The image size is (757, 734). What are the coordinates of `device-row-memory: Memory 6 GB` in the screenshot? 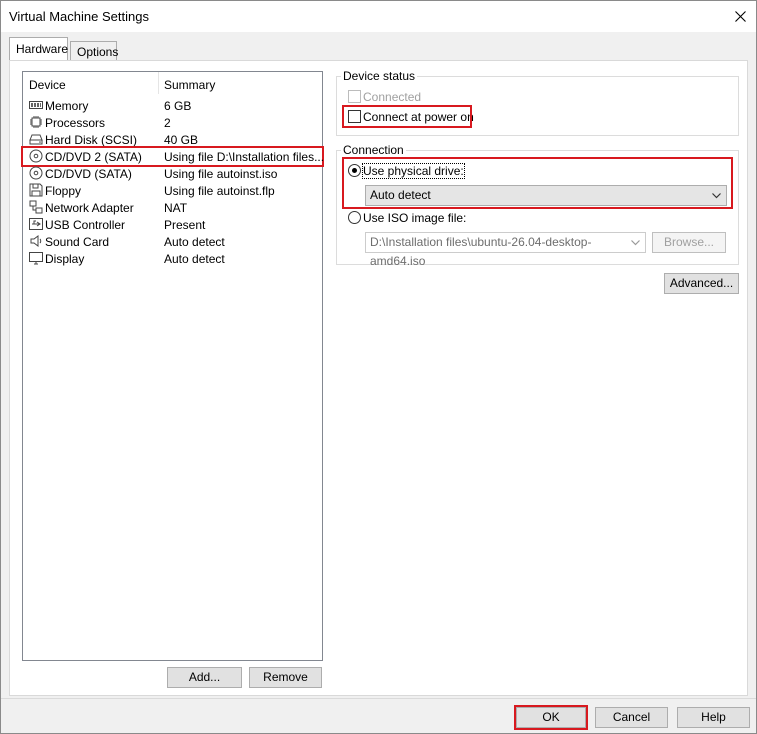 It's located at (172, 105).